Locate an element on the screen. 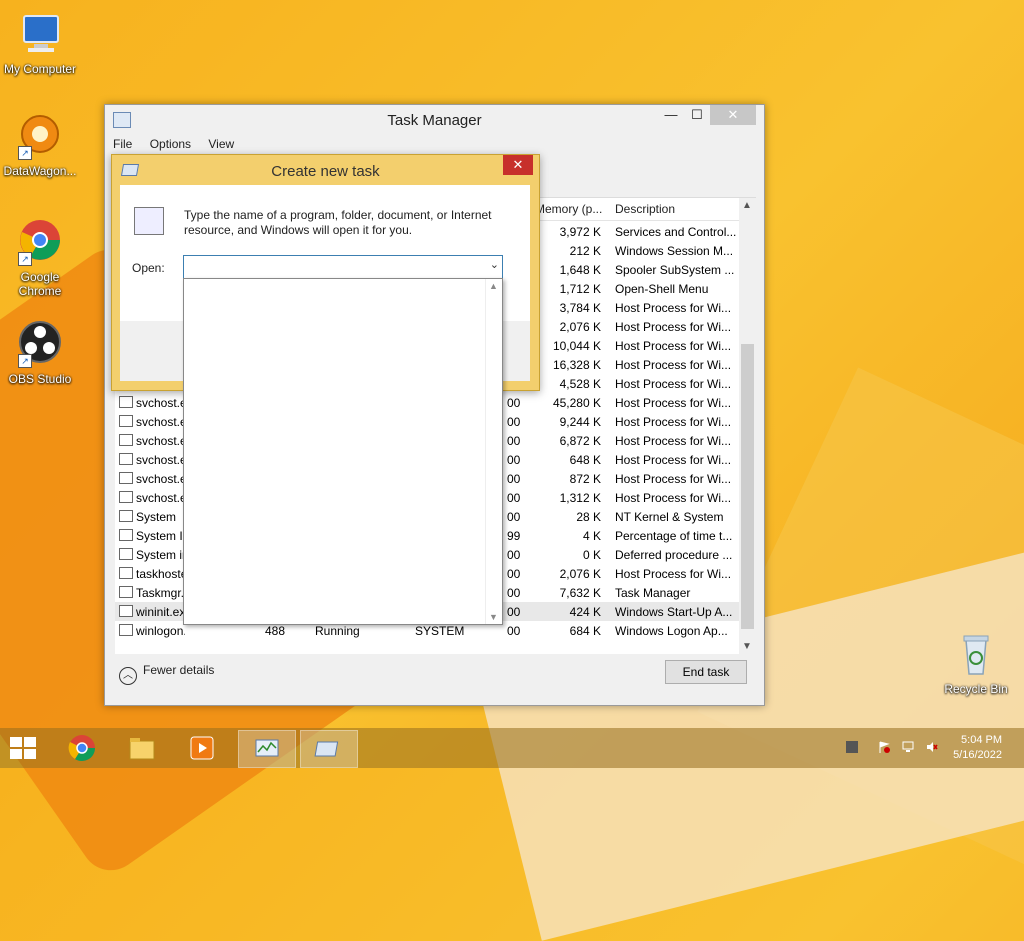  desktop-icon-recycle-bin: Recycle Bin is located at coordinates (976, 663).